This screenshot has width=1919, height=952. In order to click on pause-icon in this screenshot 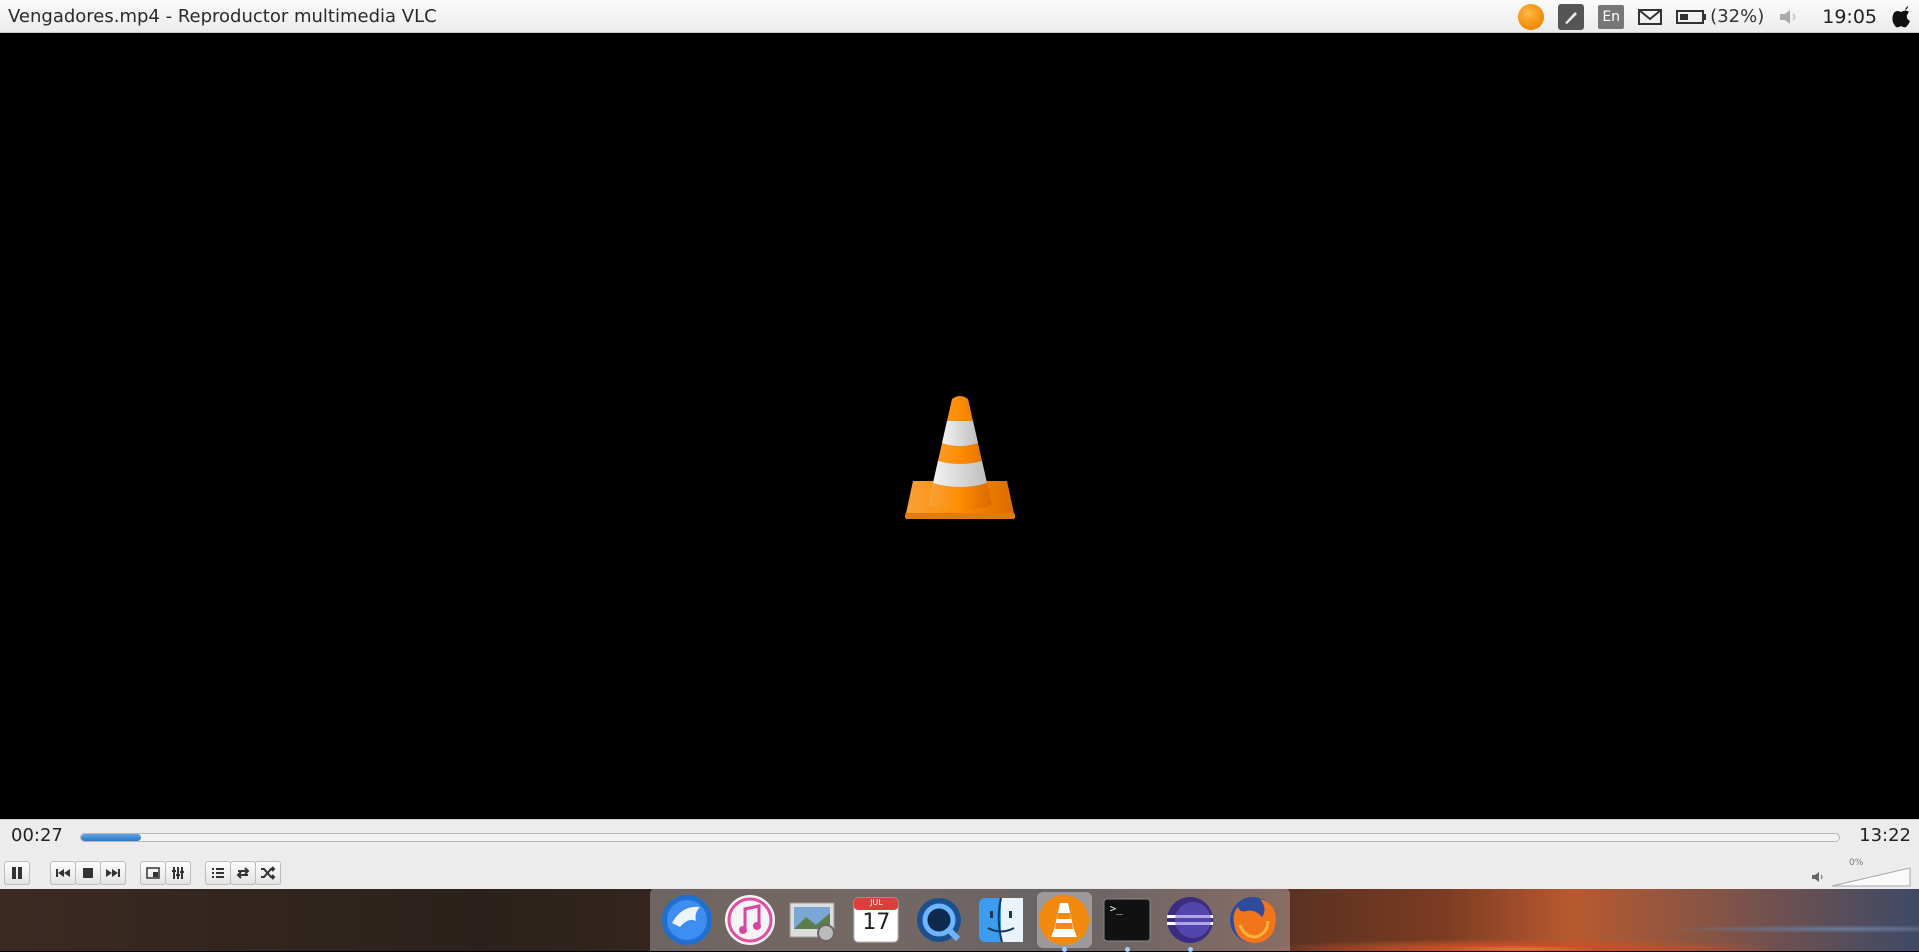, I will do `click(17, 873)`.